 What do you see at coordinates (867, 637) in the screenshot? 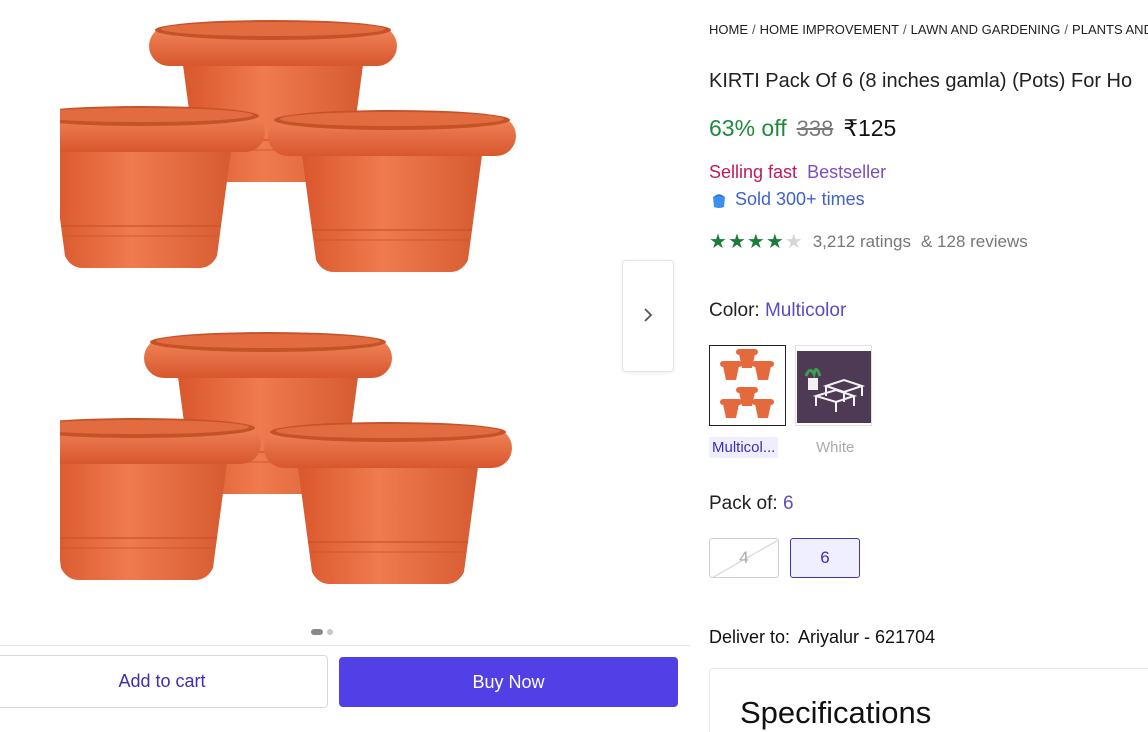
I see `delivery-location-value: Ariyalur - 621704` at bounding box center [867, 637].